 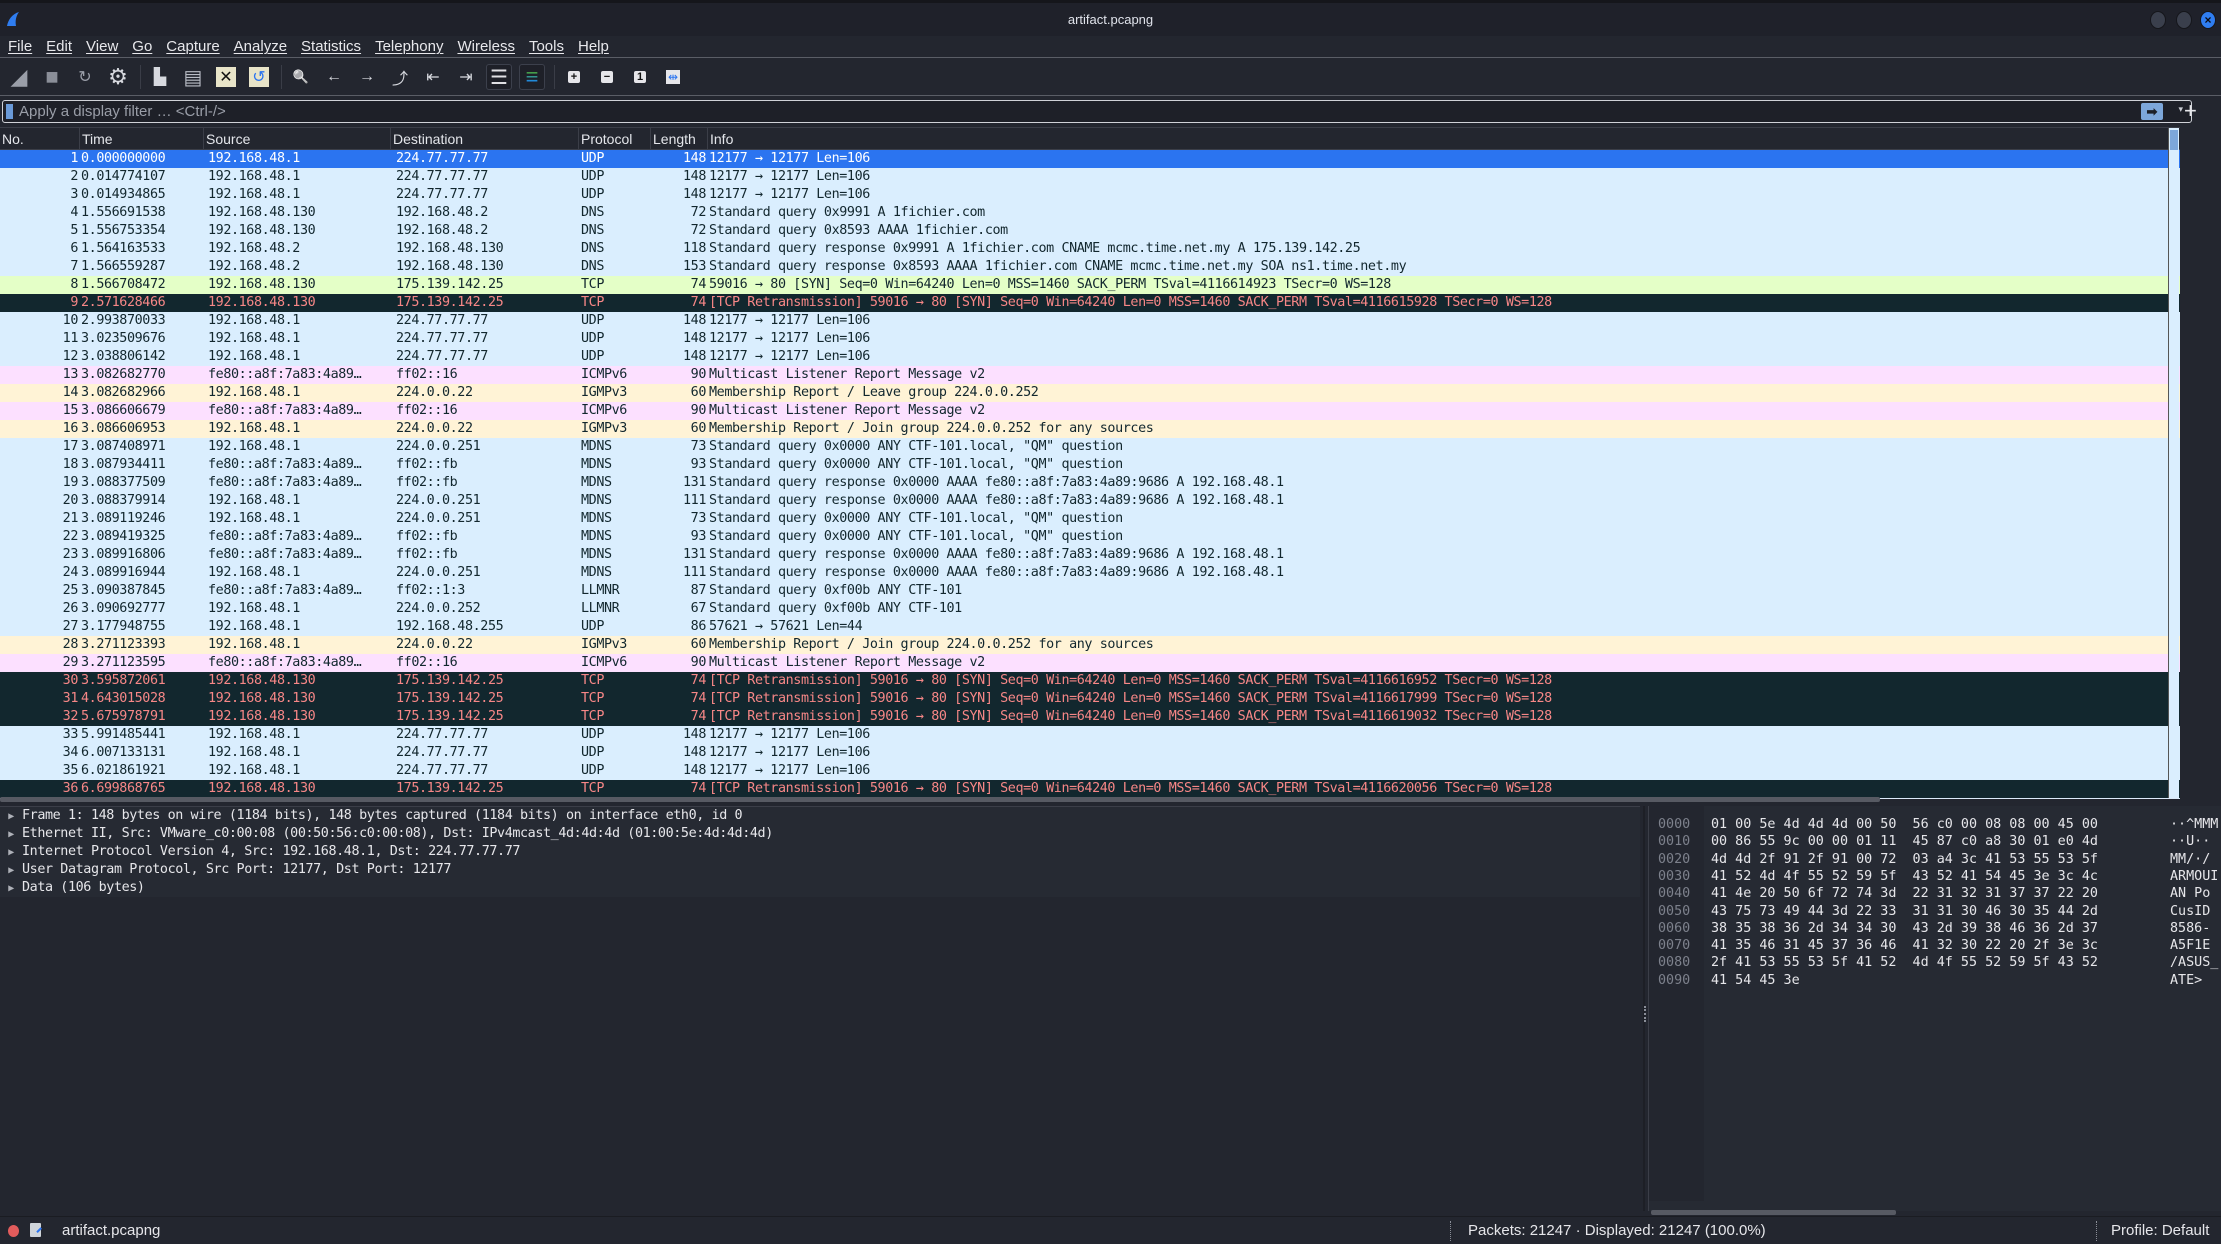 What do you see at coordinates (1935, 980) in the screenshot?
I see `byte-row: 0090 41 54 45 3e ATE>` at bounding box center [1935, 980].